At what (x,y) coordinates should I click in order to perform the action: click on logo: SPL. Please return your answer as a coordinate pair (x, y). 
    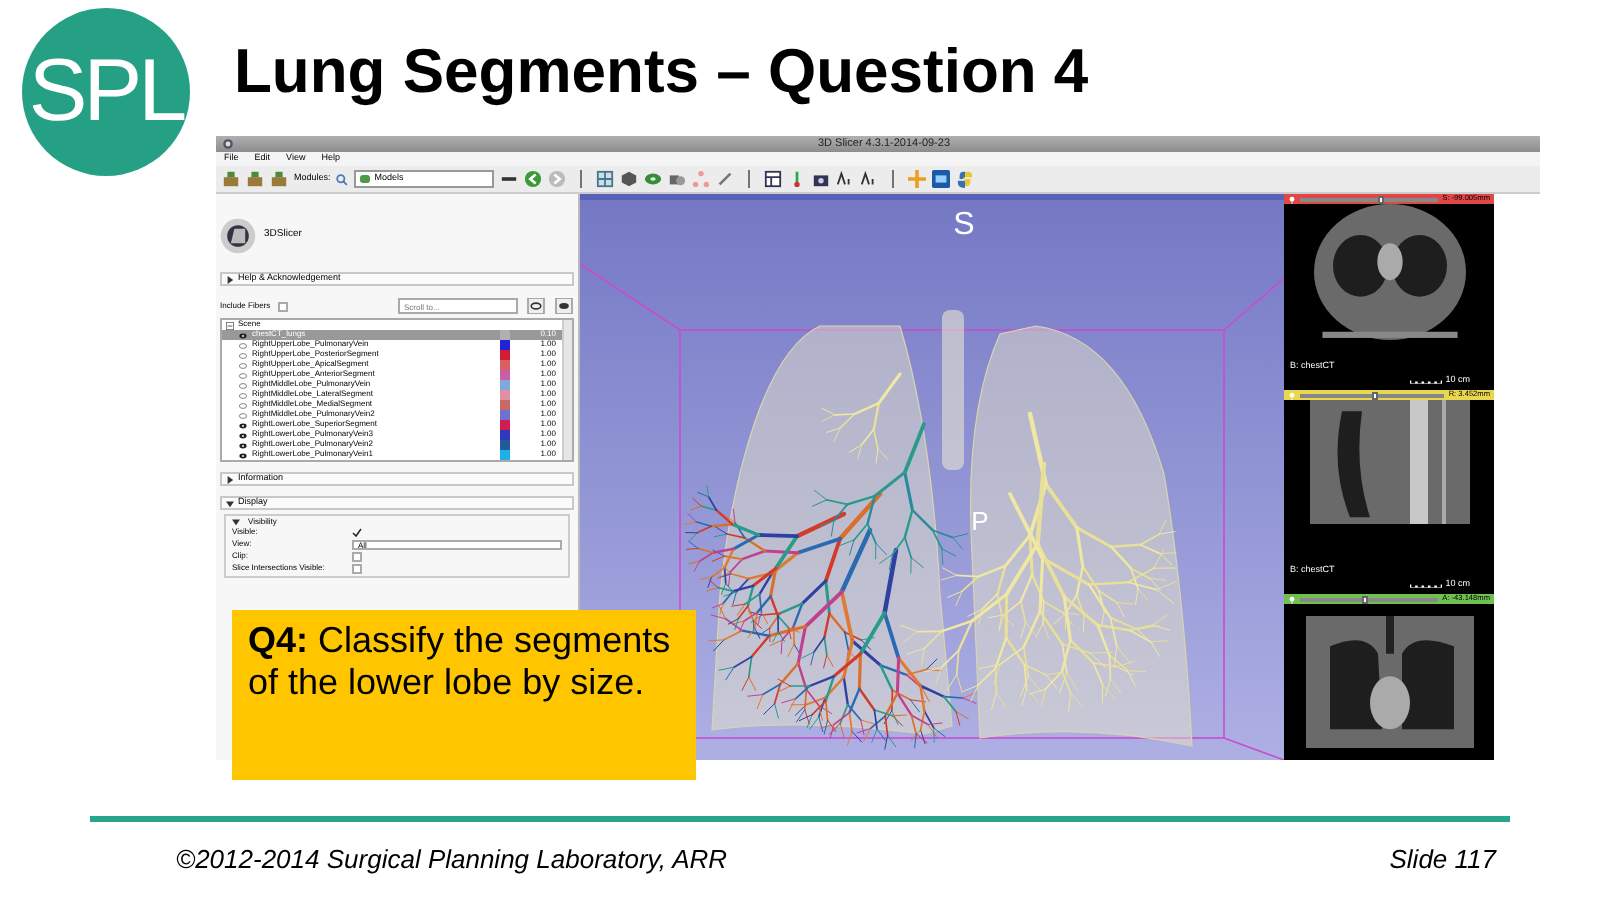
    Looking at the image, I should click on (106, 92).